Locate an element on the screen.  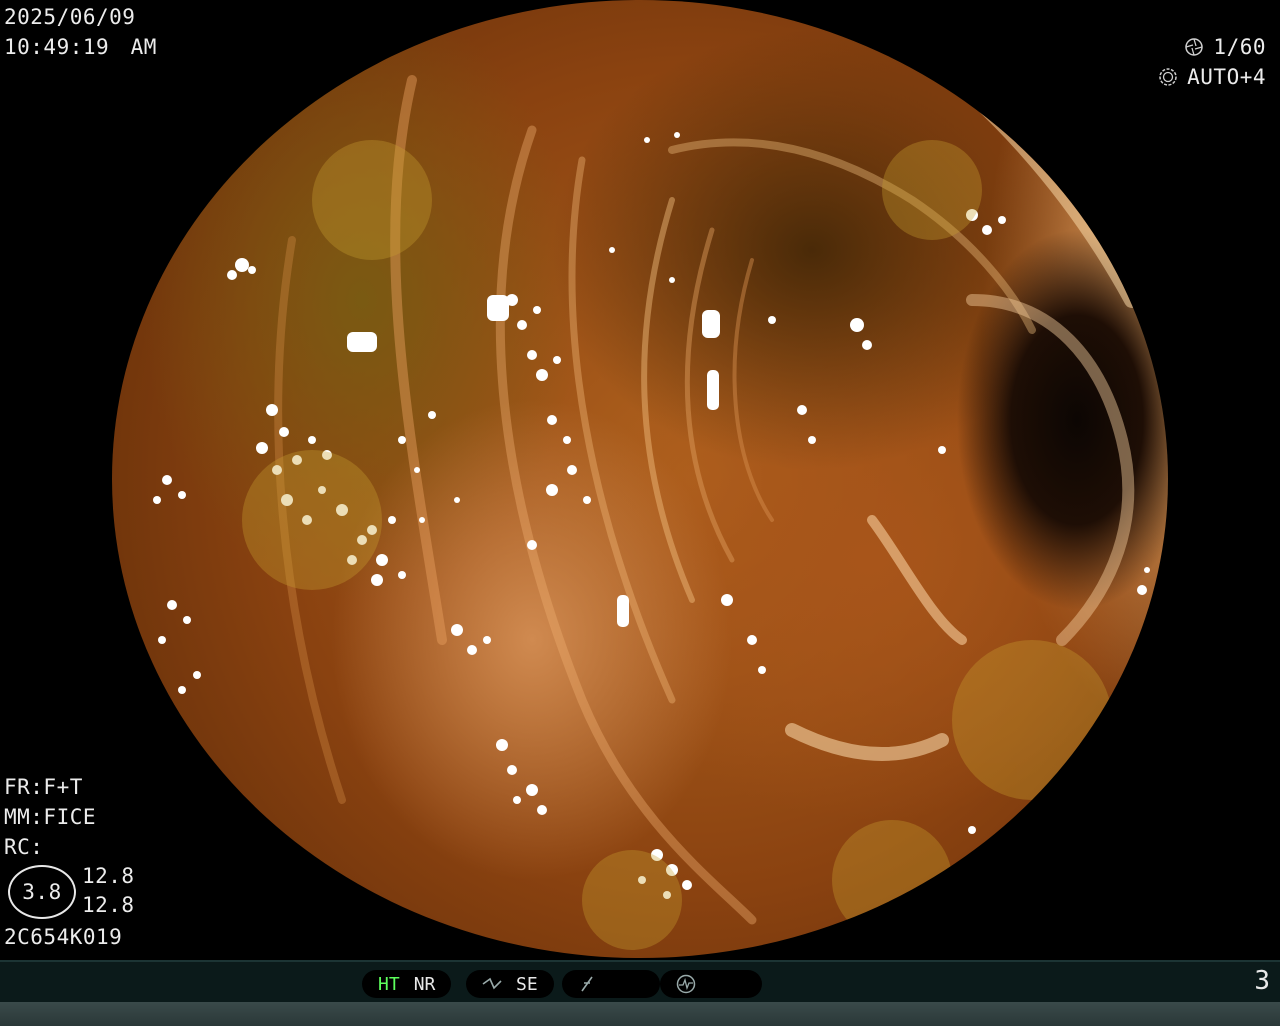
circle-value: 3.8 is located at coordinates (42, 892).